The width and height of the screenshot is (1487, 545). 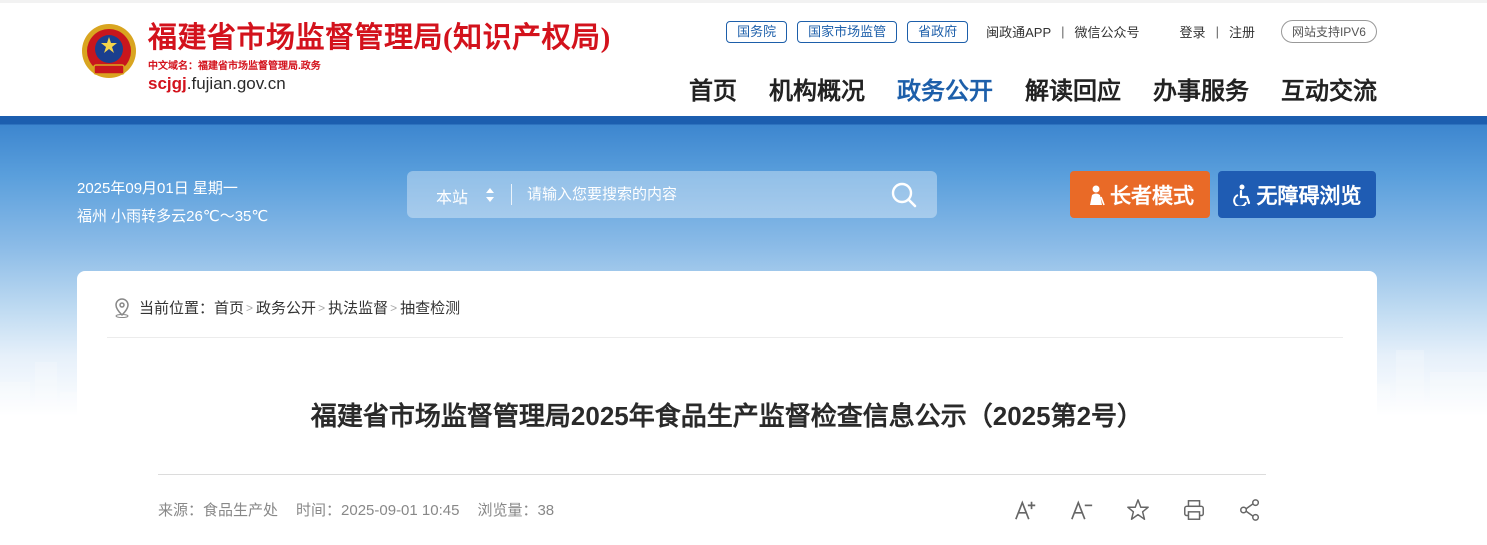 I want to click on accessible-browse-button: 无障碍浏览, so click(x=1297, y=194).